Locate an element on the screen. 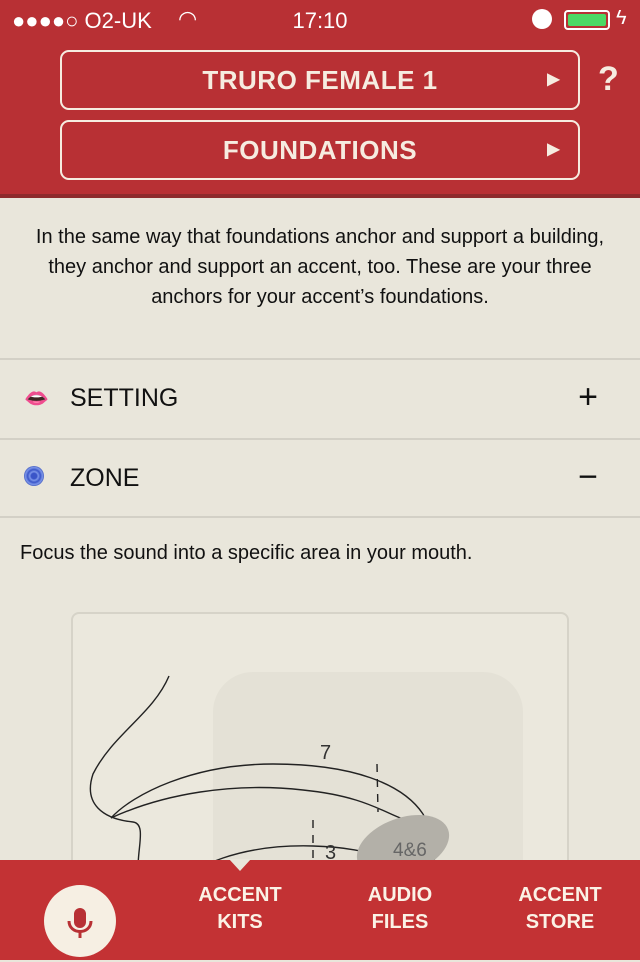  charging-icon: ϟ is located at coordinates (621, 18).